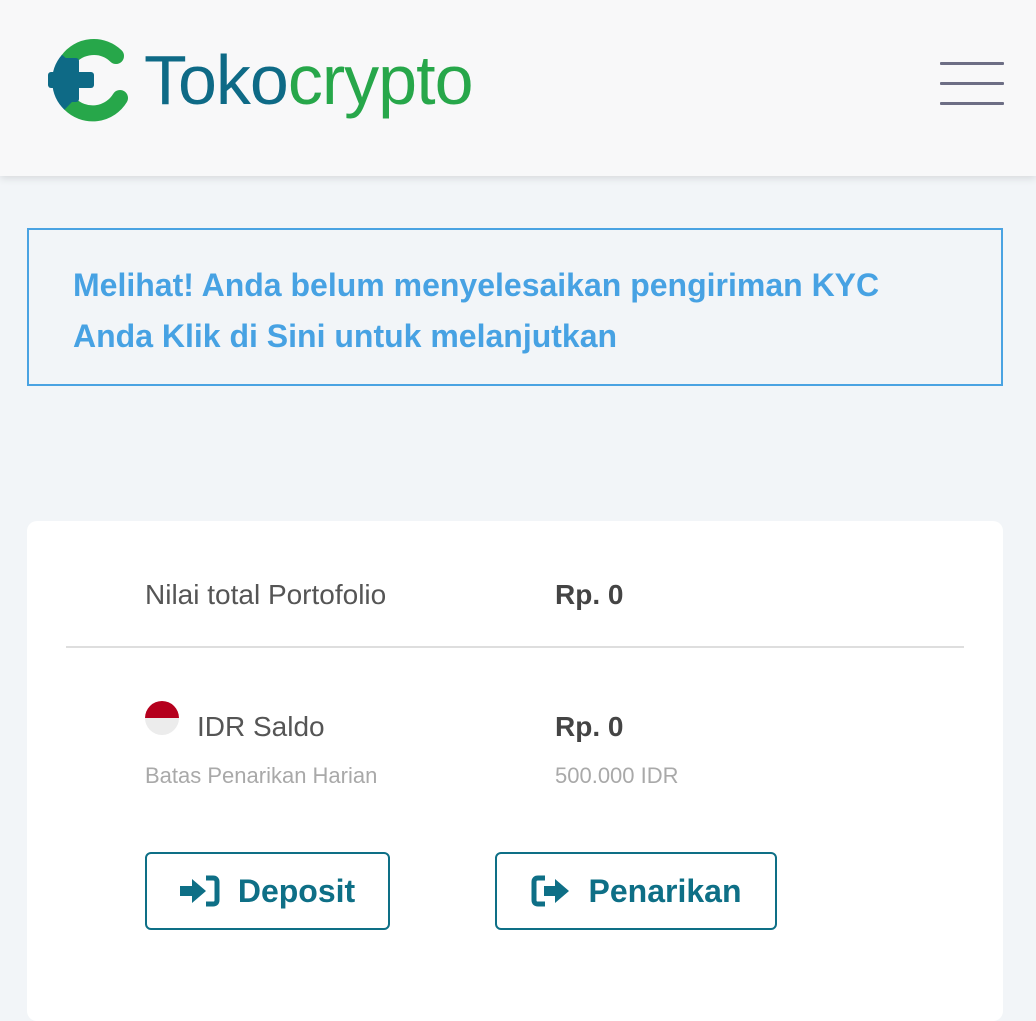 This screenshot has width=1036, height=1021. I want to click on kyc-continue-link: Klik di Sini untuk melanjutkan, so click(389, 336).